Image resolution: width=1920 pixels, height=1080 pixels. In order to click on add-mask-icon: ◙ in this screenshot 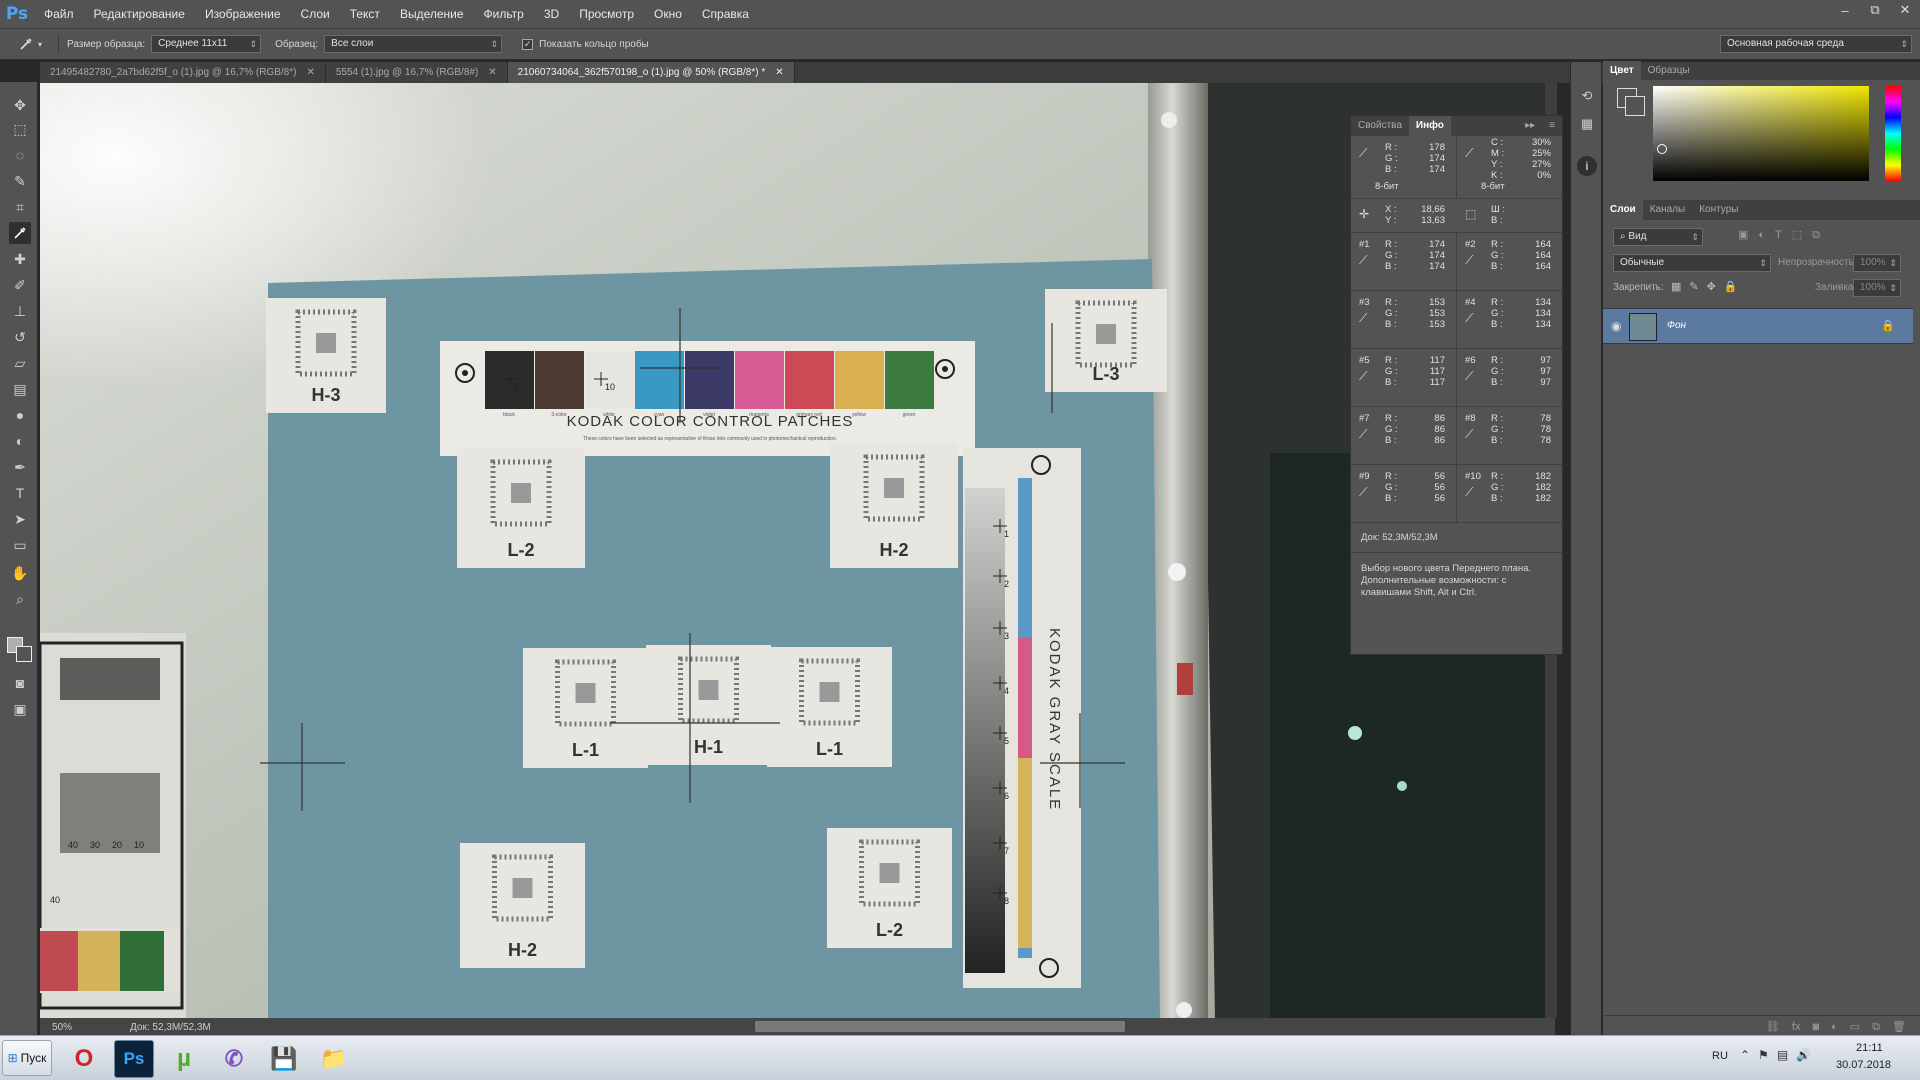, I will do `click(1815, 1026)`.